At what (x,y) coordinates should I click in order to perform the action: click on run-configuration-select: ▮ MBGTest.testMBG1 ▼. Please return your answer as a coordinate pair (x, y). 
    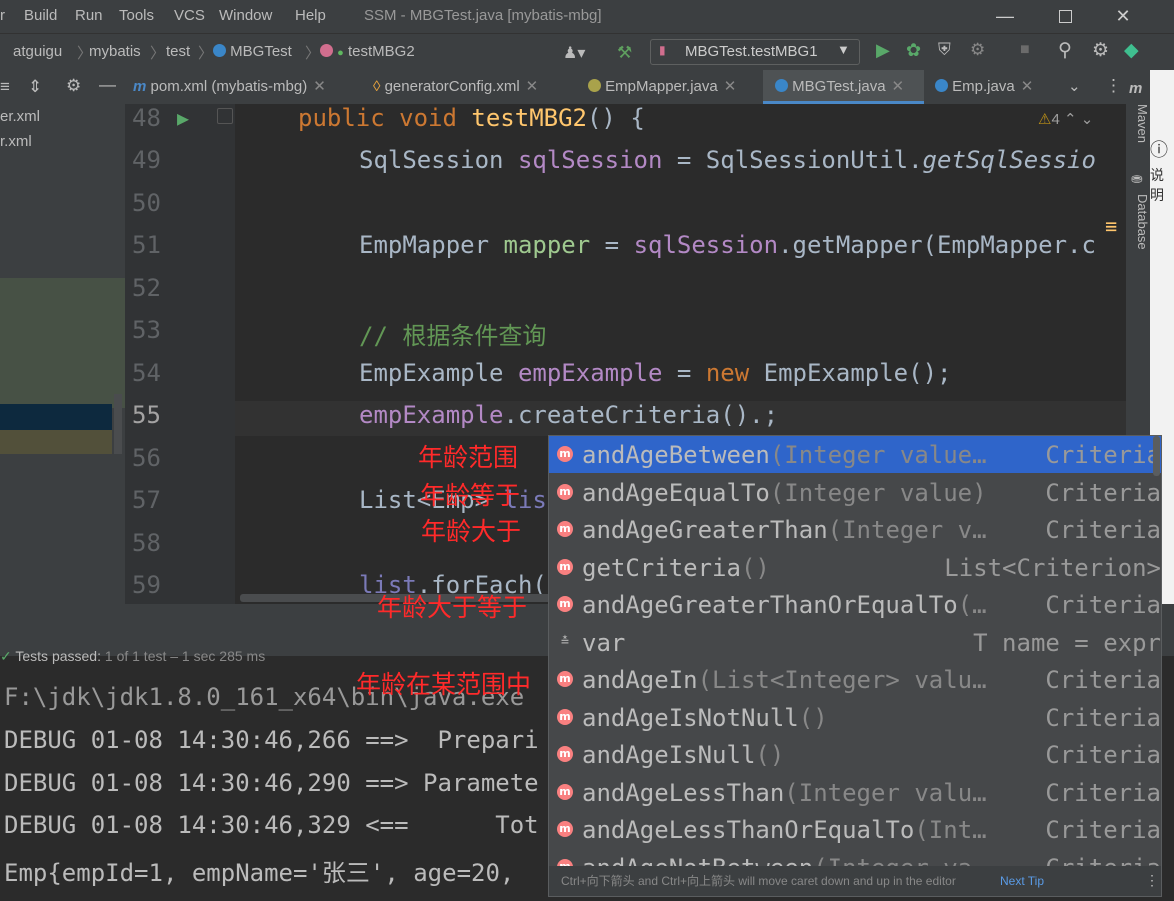
    Looking at the image, I should click on (755, 52).